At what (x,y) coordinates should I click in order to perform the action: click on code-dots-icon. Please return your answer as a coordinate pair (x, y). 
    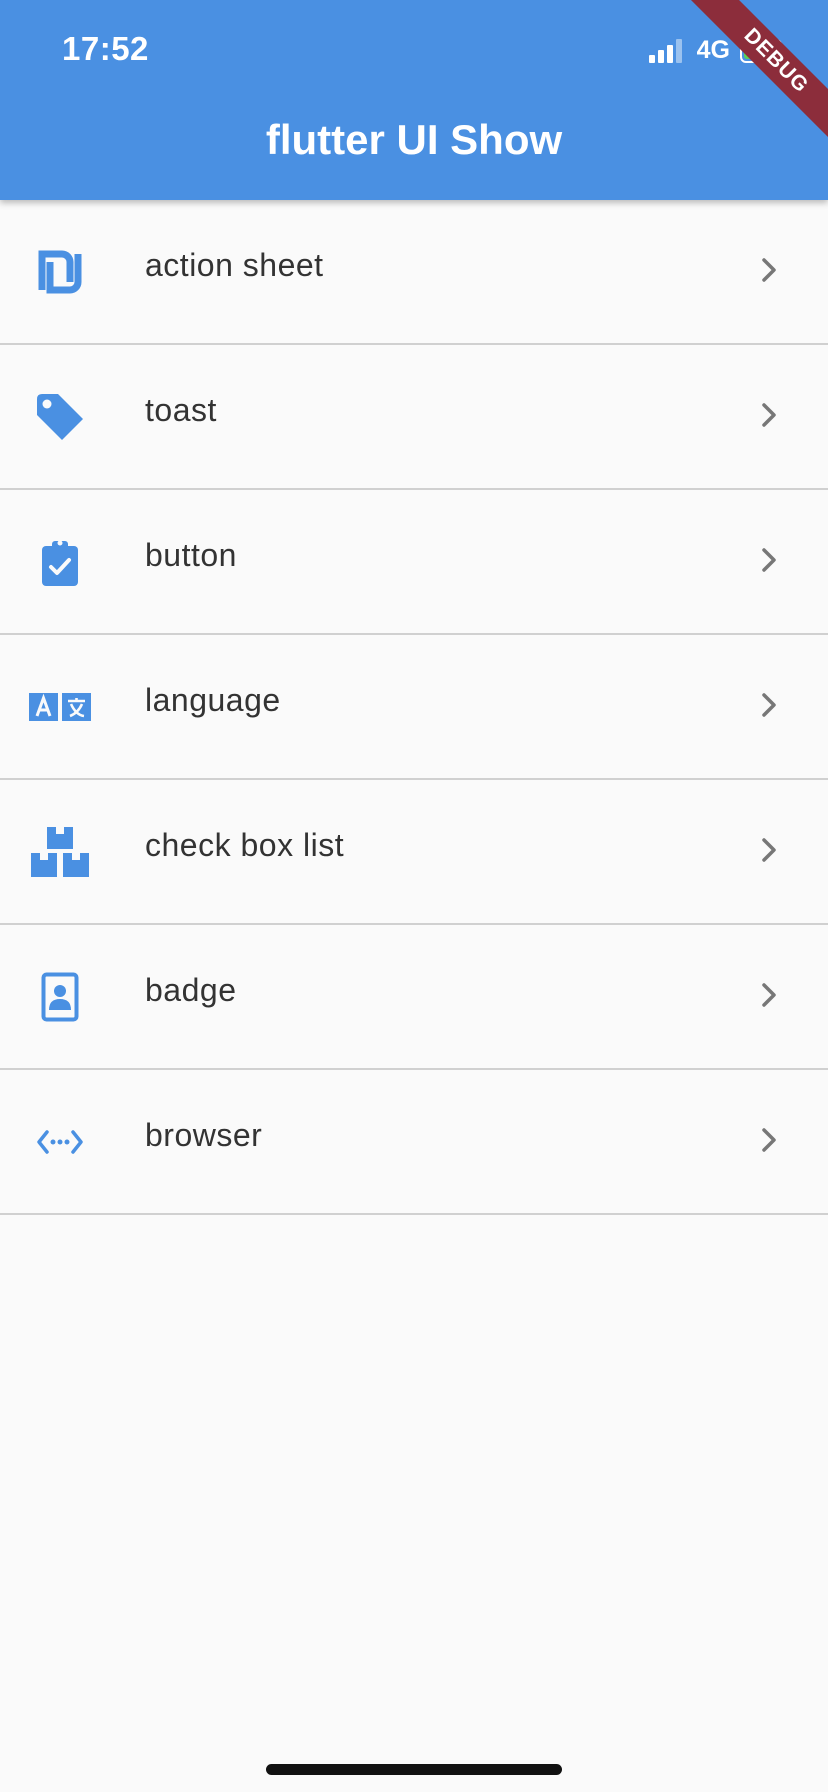
    Looking at the image, I should click on (60, 1142).